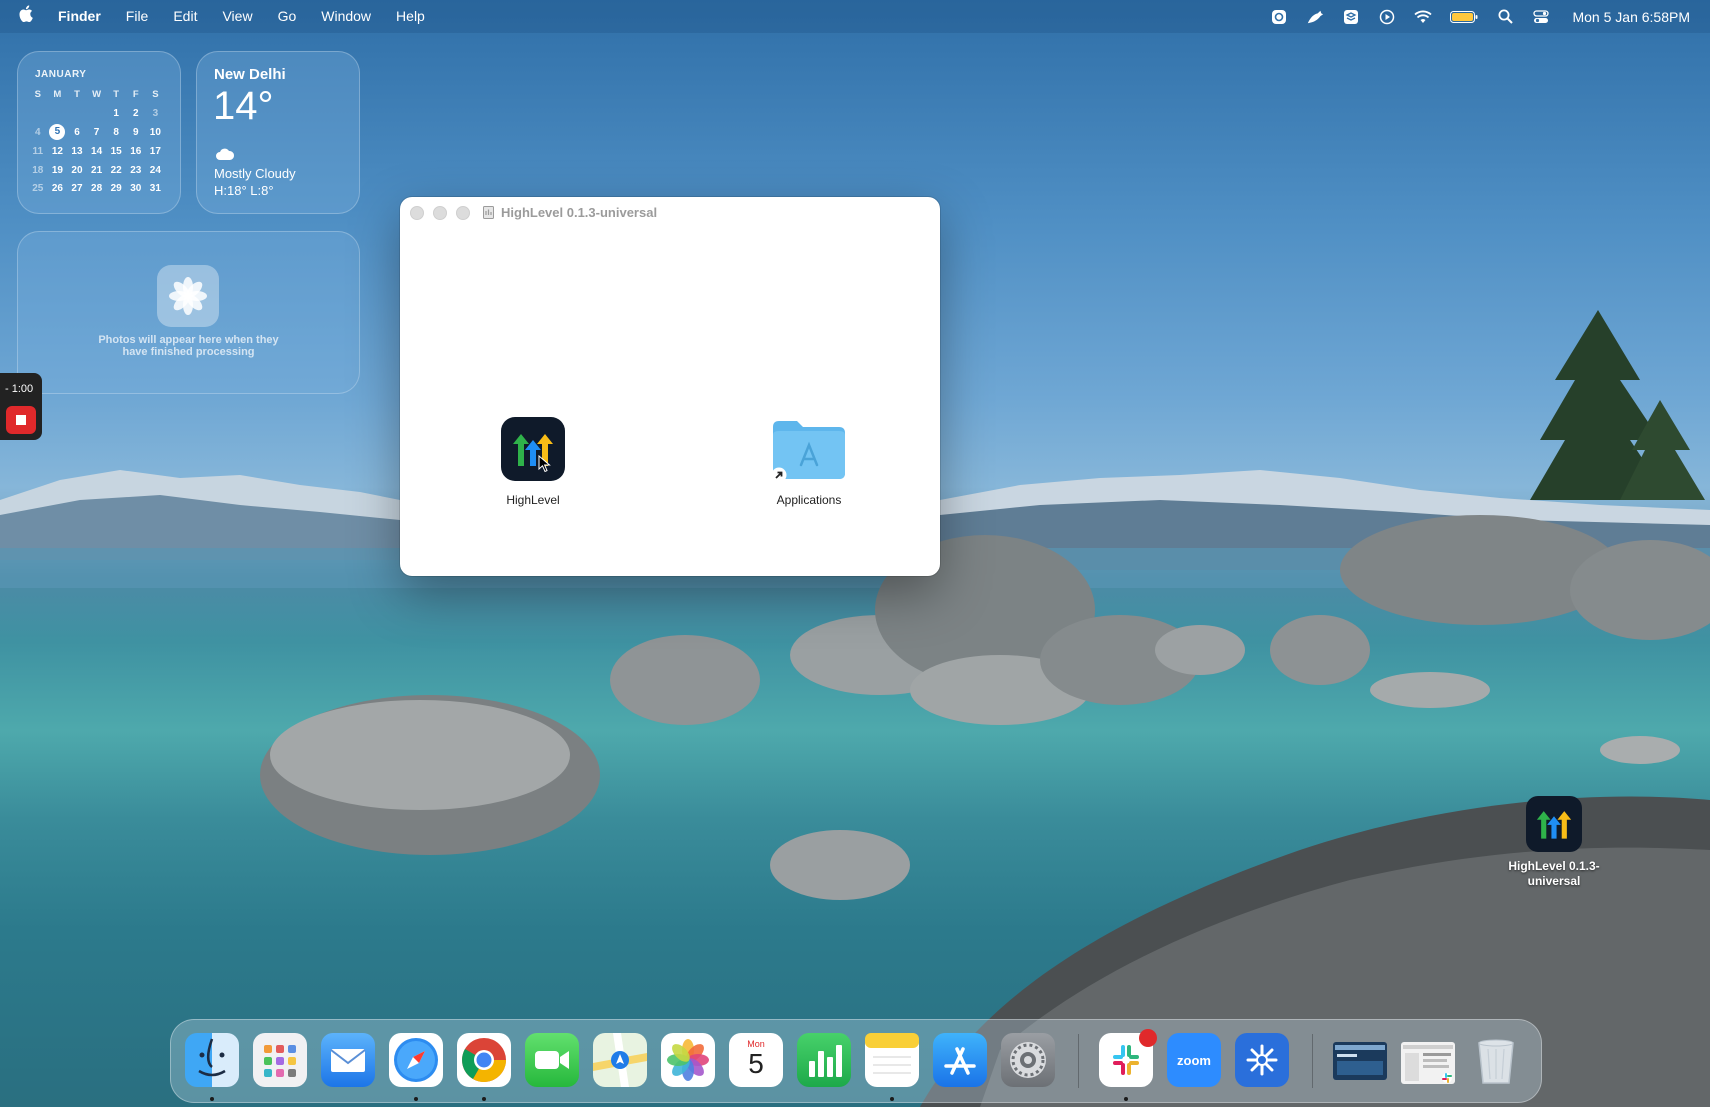  I want to click on applications-folder-item: Applications, so click(809, 462).